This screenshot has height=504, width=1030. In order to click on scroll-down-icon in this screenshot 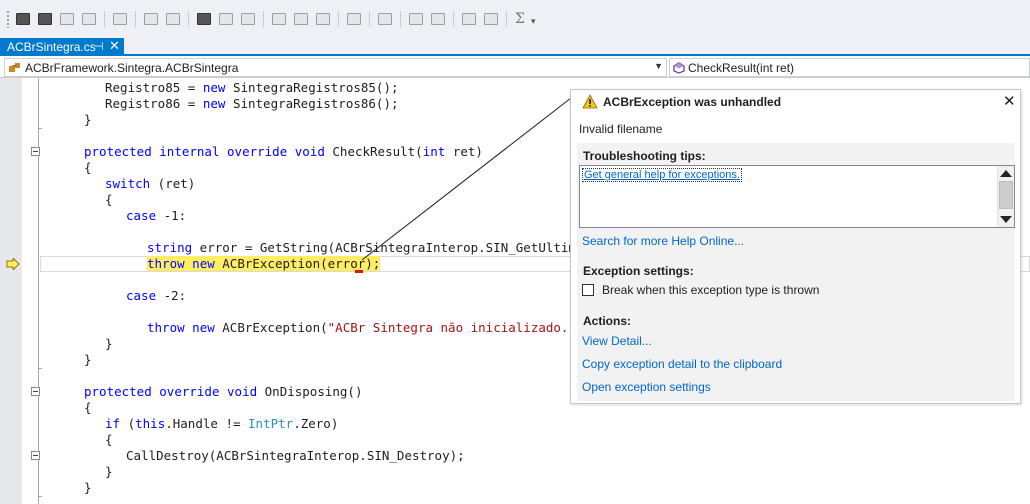, I will do `click(1006, 219)`.